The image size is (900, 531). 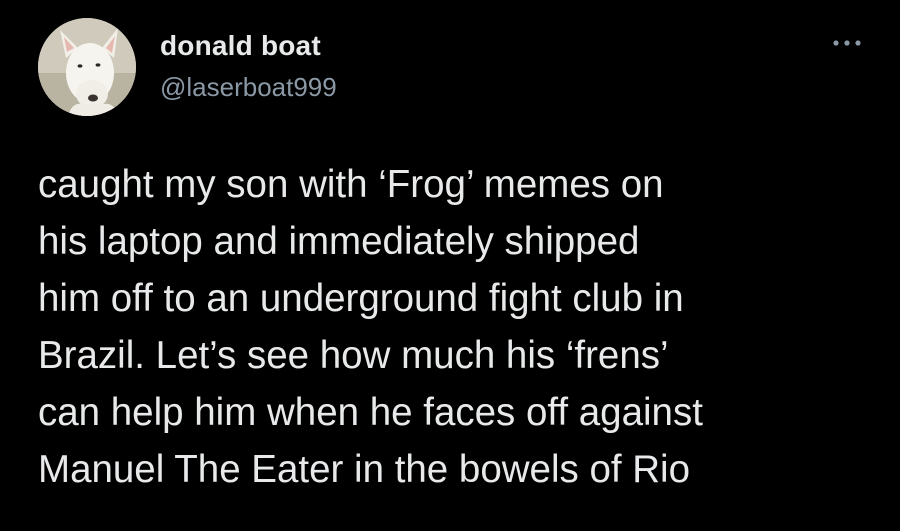 I want to click on author-handle: @laserboat999, so click(x=248, y=87).